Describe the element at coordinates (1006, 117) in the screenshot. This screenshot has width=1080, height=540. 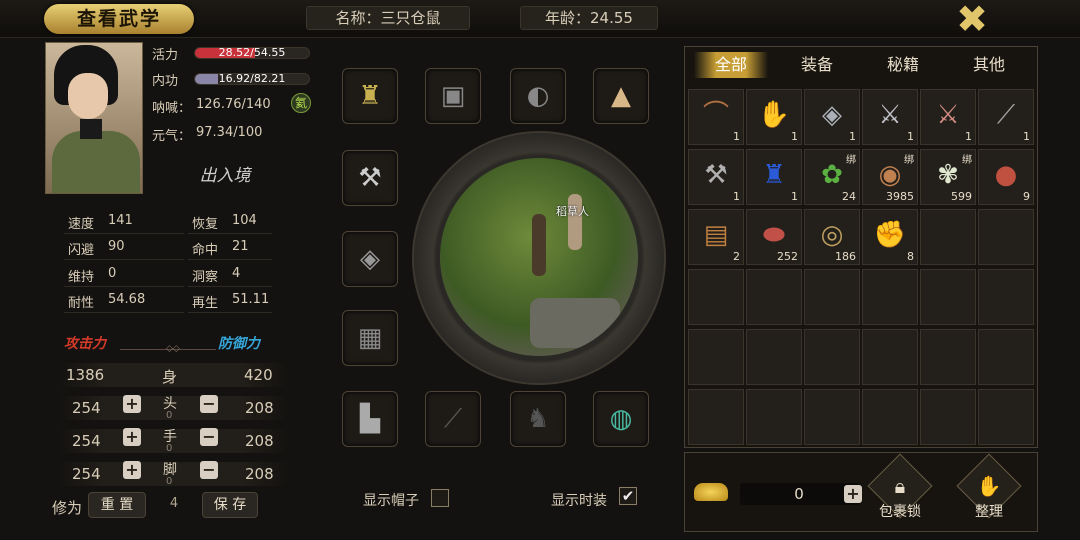
I see `inventory-slot: ⟋ 1` at that location.